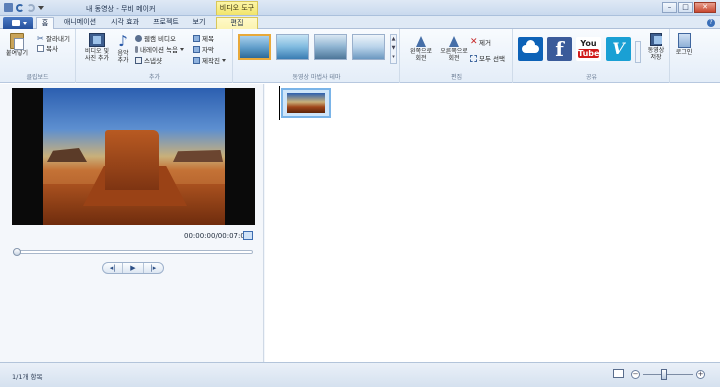 The width and height of the screenshot is (720, 387). I want to click on maximize-button: □, so click(685, 7).